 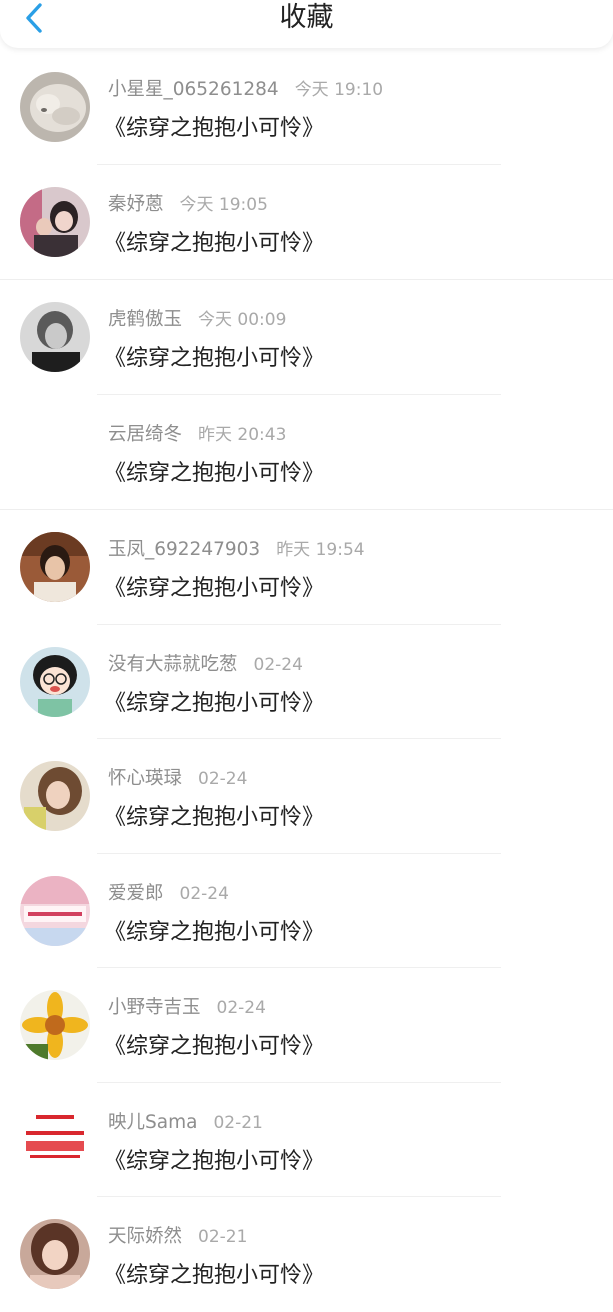 I want to click on item-meta: 虎鹤傲玉 今天 00:09, so click(x=197, y=320).